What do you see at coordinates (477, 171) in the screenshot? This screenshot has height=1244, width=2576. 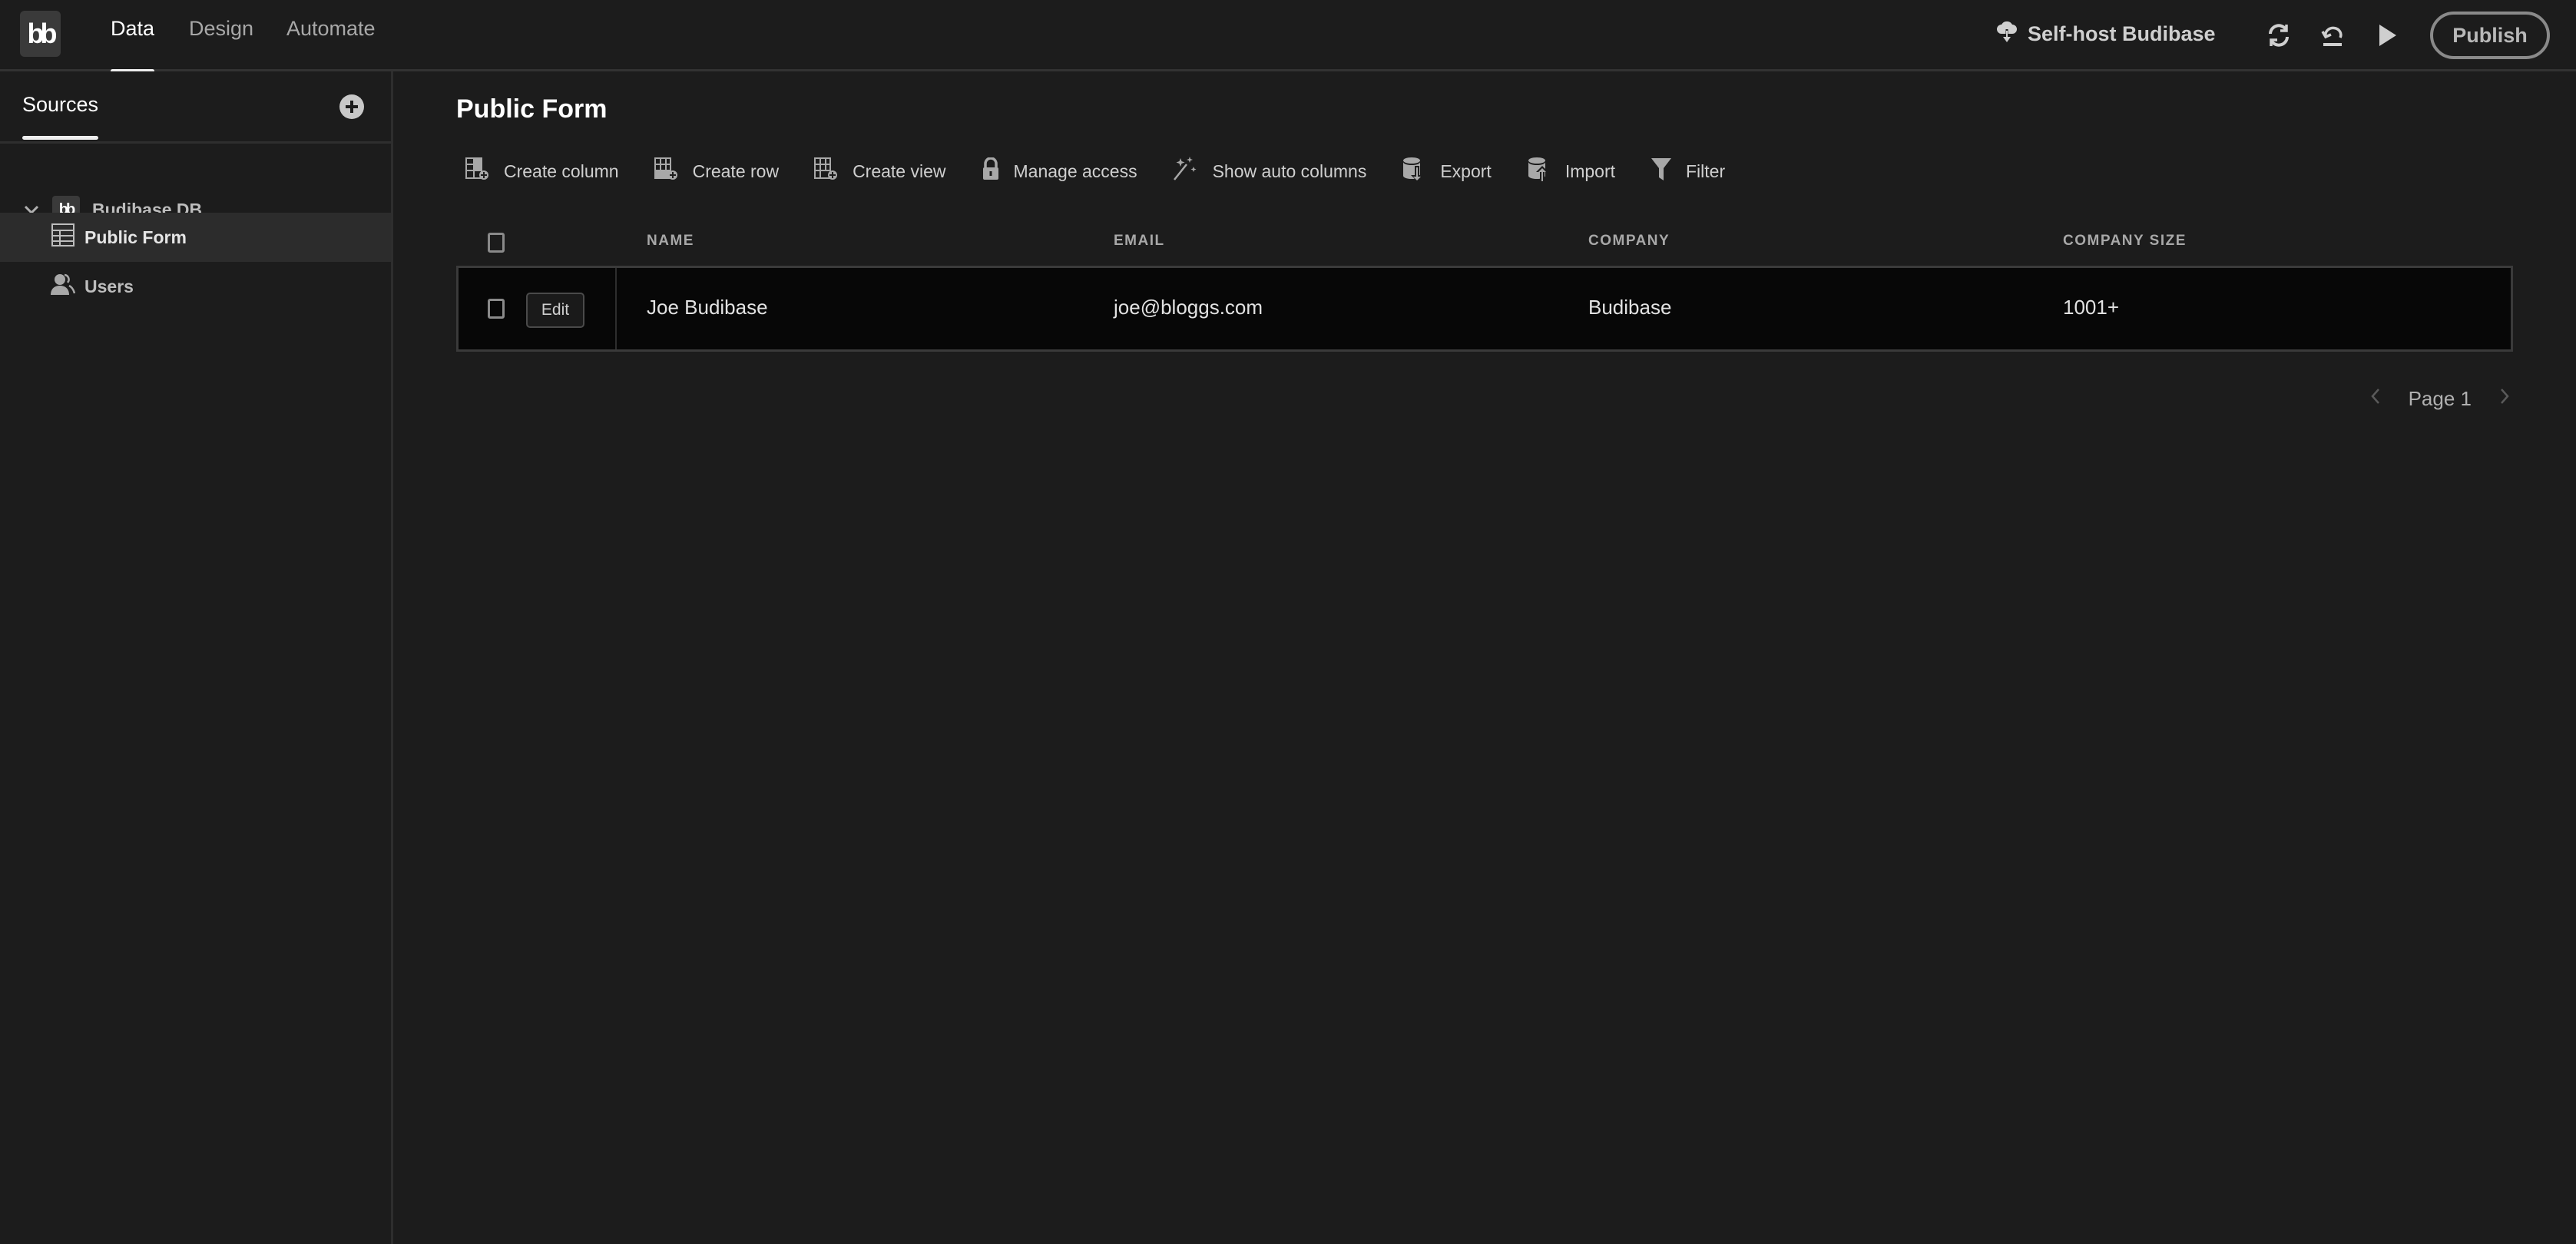 I see `create-column-icon` at bounding box center [477, 171].